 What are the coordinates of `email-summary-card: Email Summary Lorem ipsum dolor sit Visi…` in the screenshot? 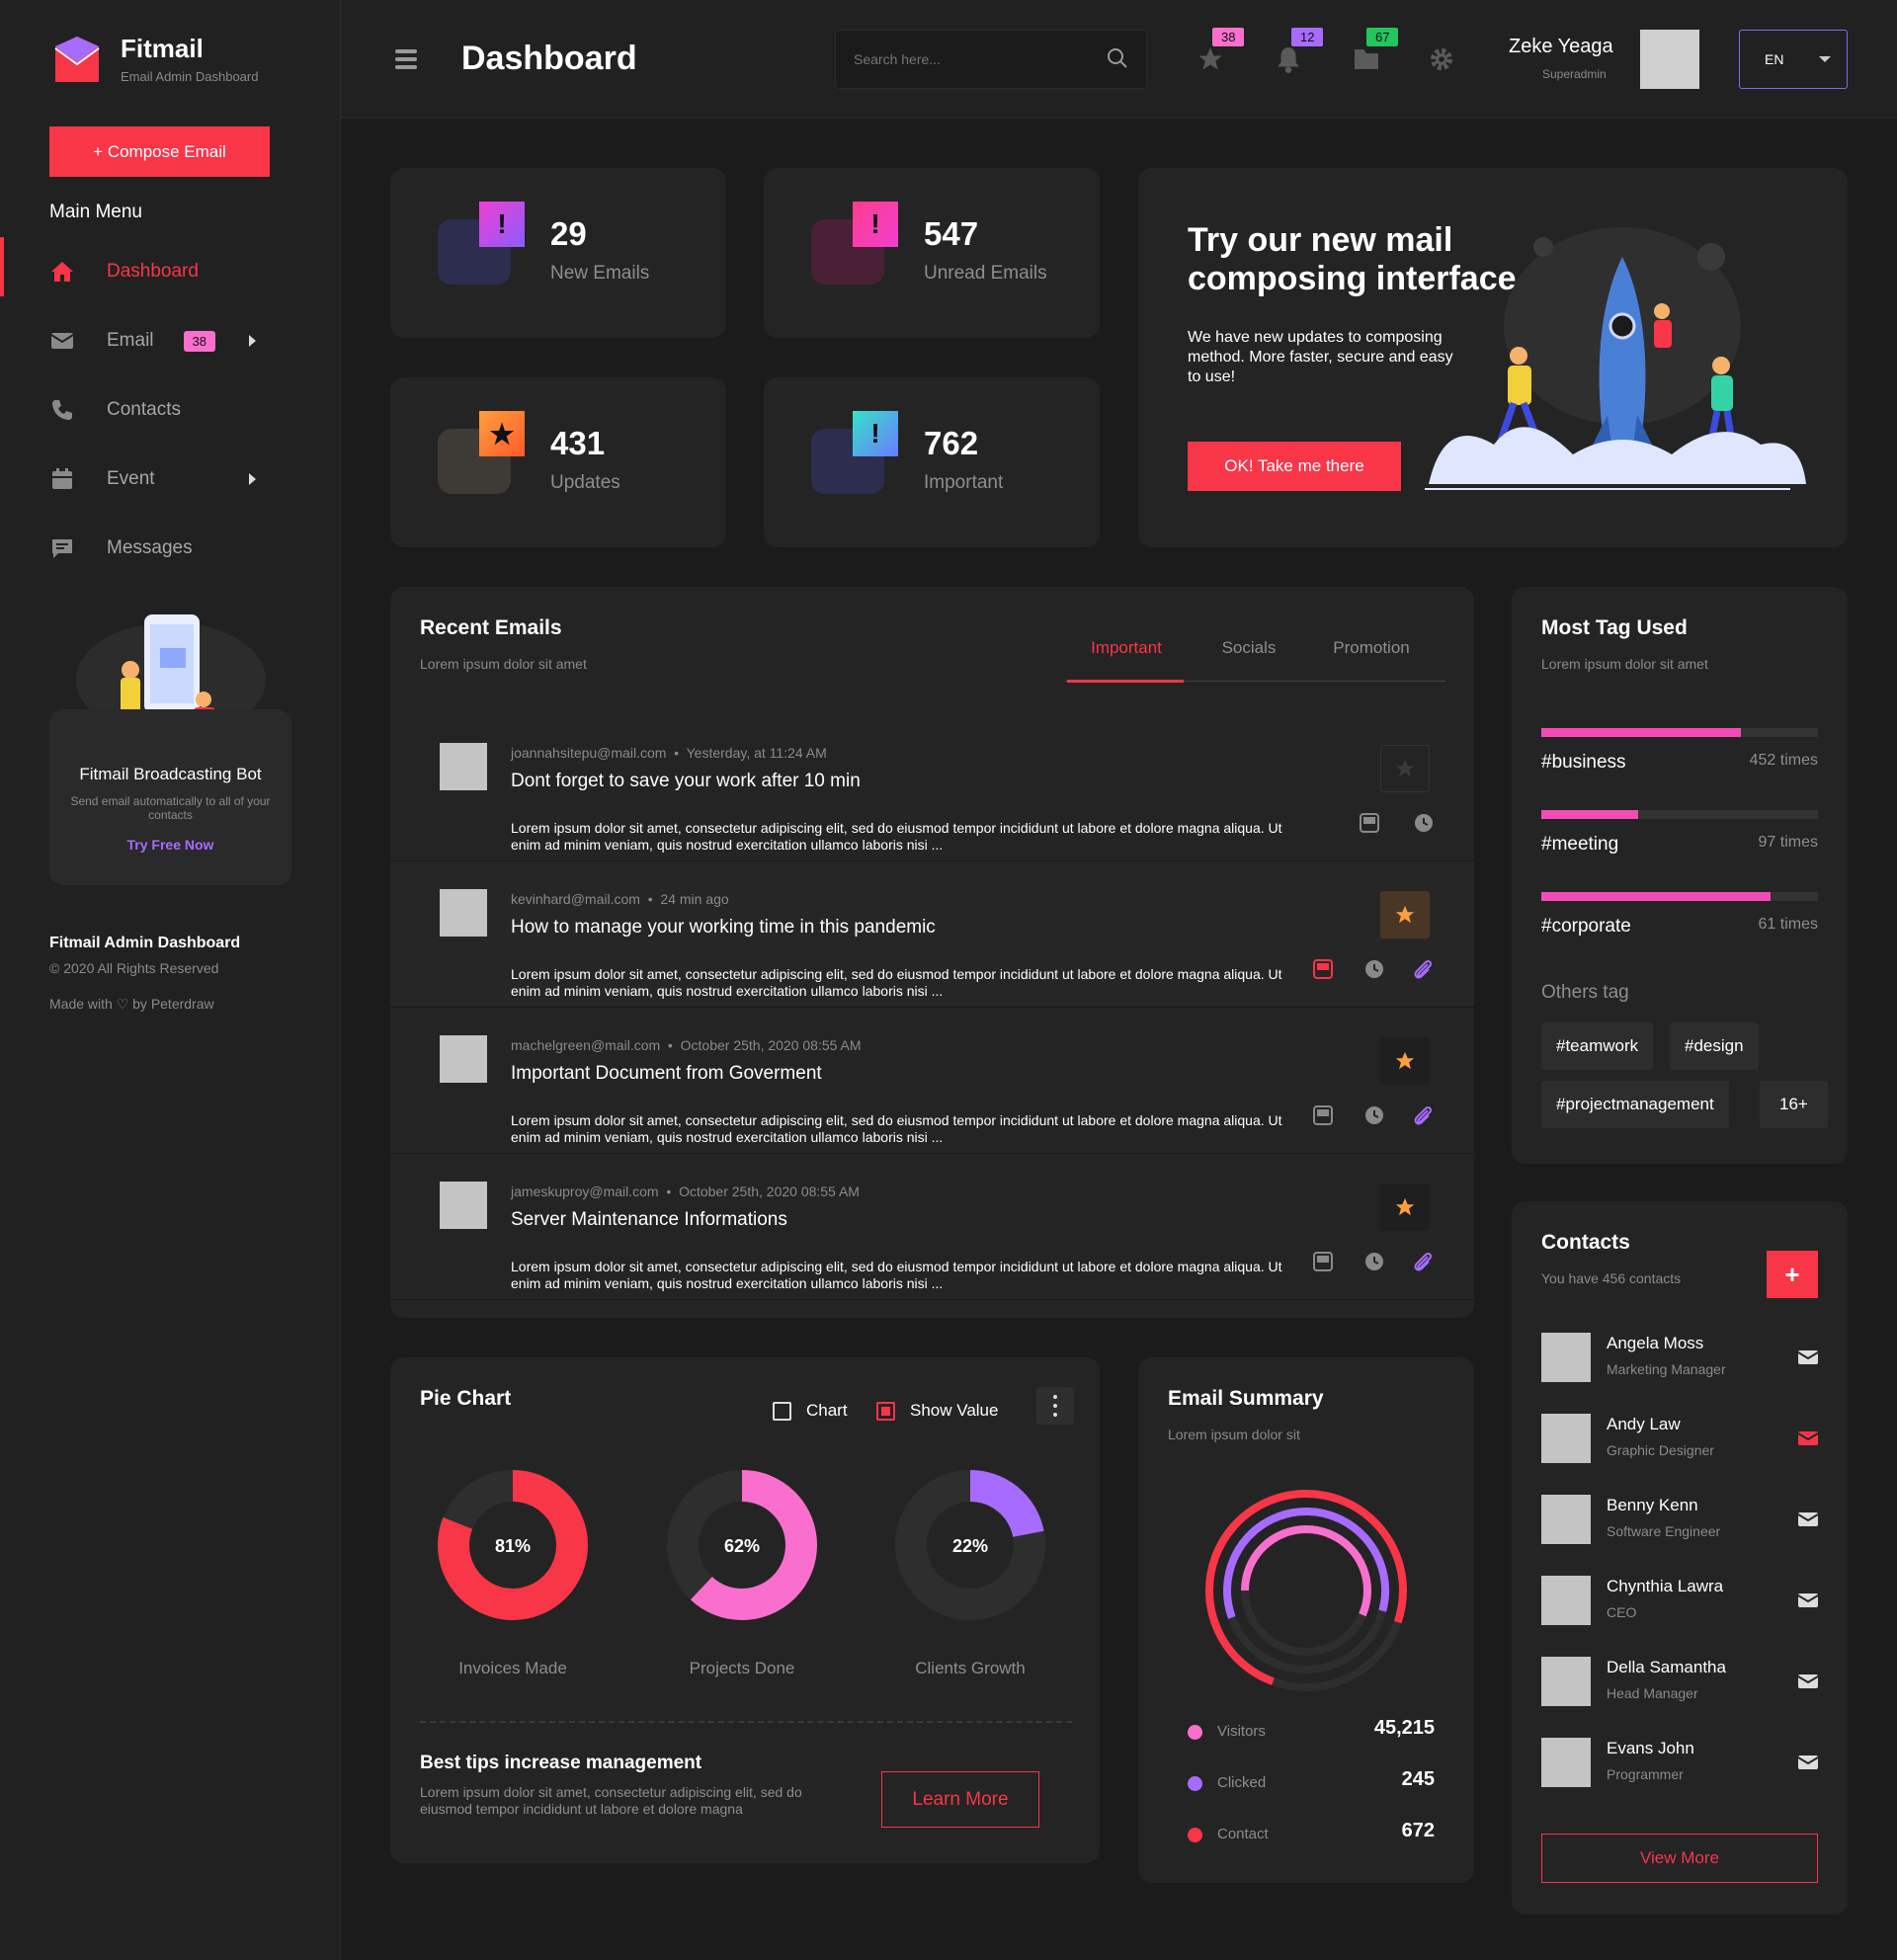 It's located at (1306, 1620).